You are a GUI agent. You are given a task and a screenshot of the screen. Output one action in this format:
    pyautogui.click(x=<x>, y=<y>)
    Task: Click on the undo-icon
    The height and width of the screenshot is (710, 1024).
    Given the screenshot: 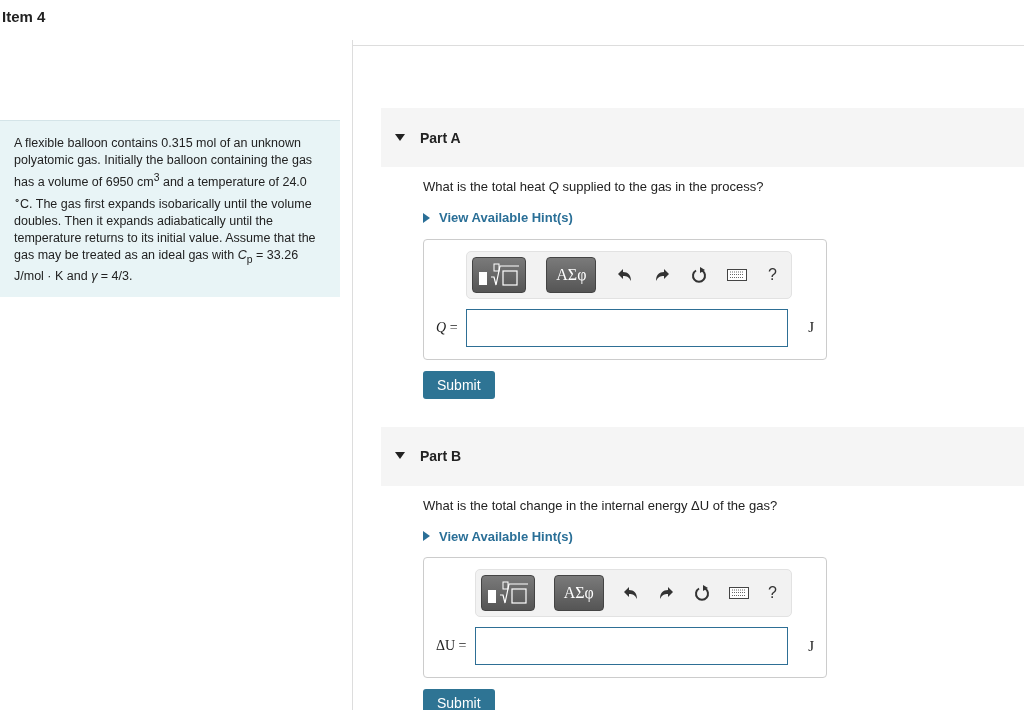 What is the action you would take?
    pyautogui.click(x=631, y=593)
    